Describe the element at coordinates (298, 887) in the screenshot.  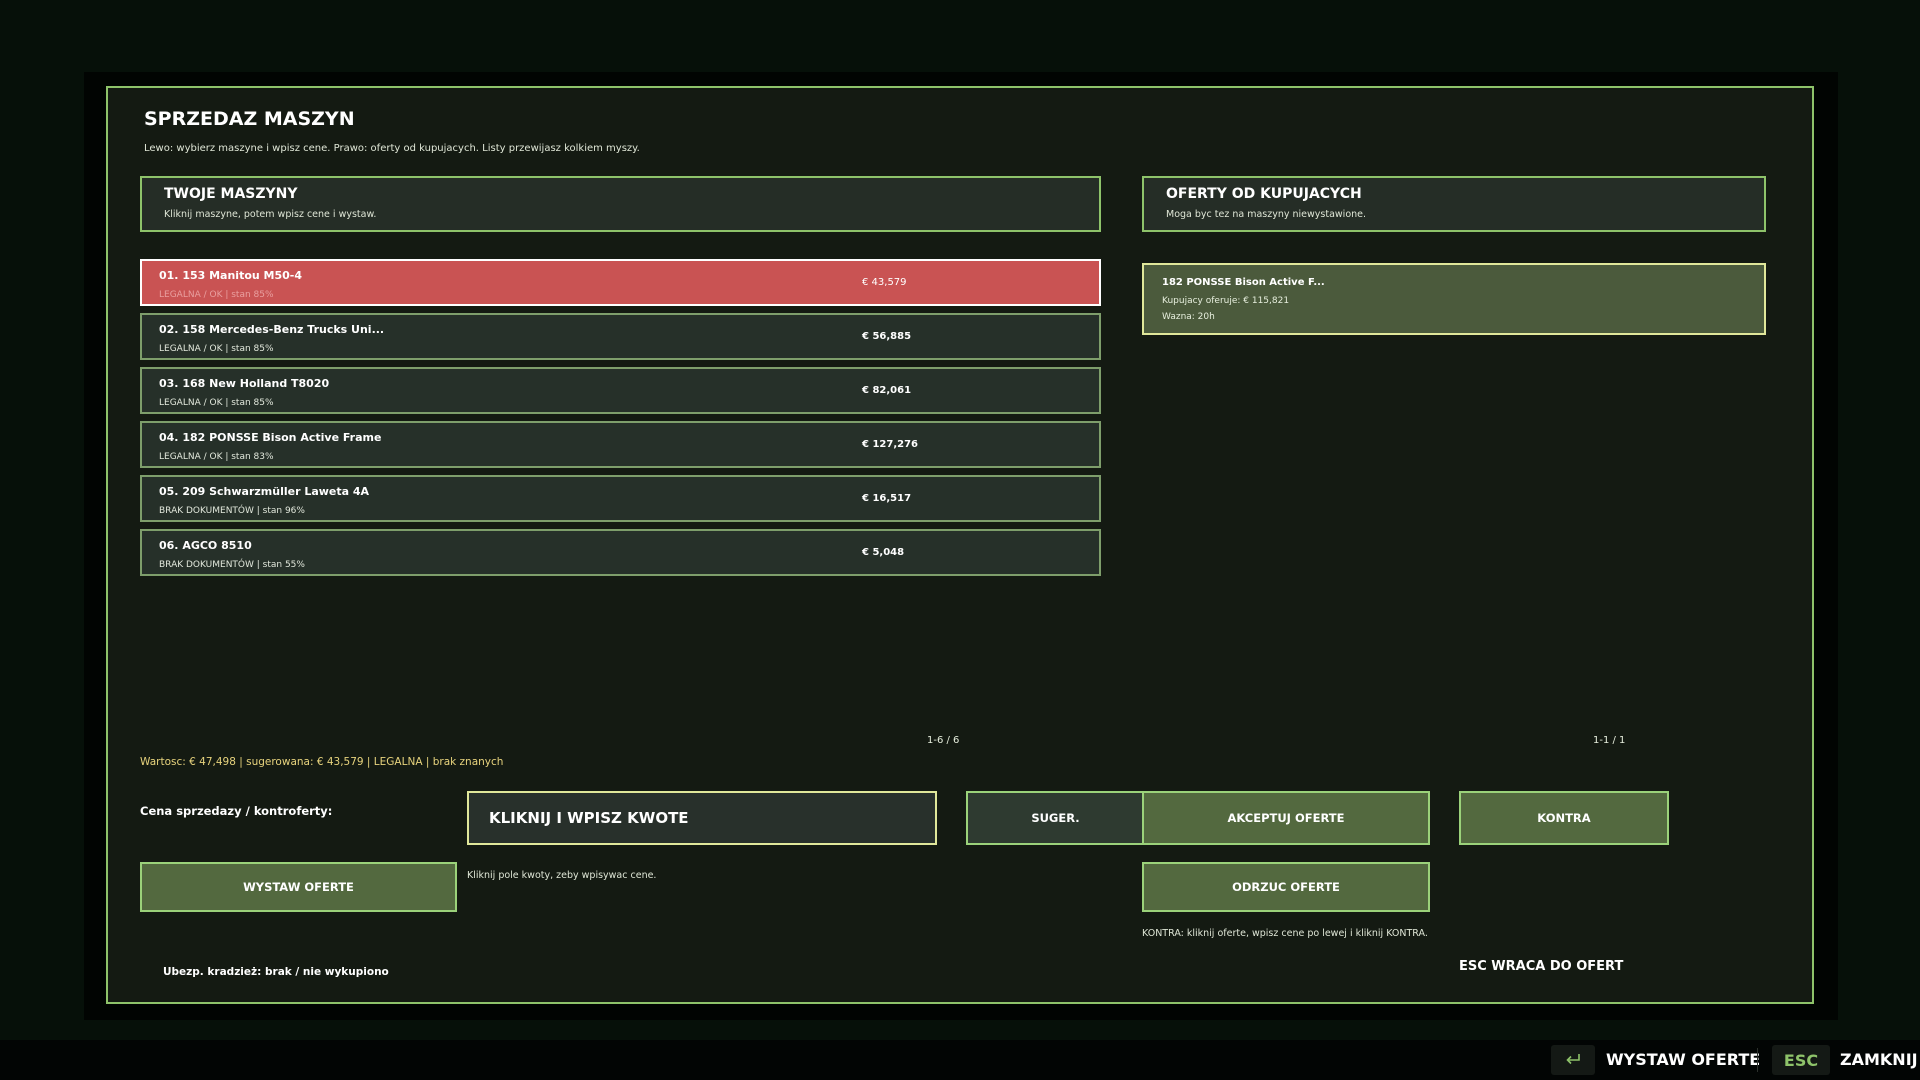
I see `list-offer-button: WYSTAW OFERTE` at that location.